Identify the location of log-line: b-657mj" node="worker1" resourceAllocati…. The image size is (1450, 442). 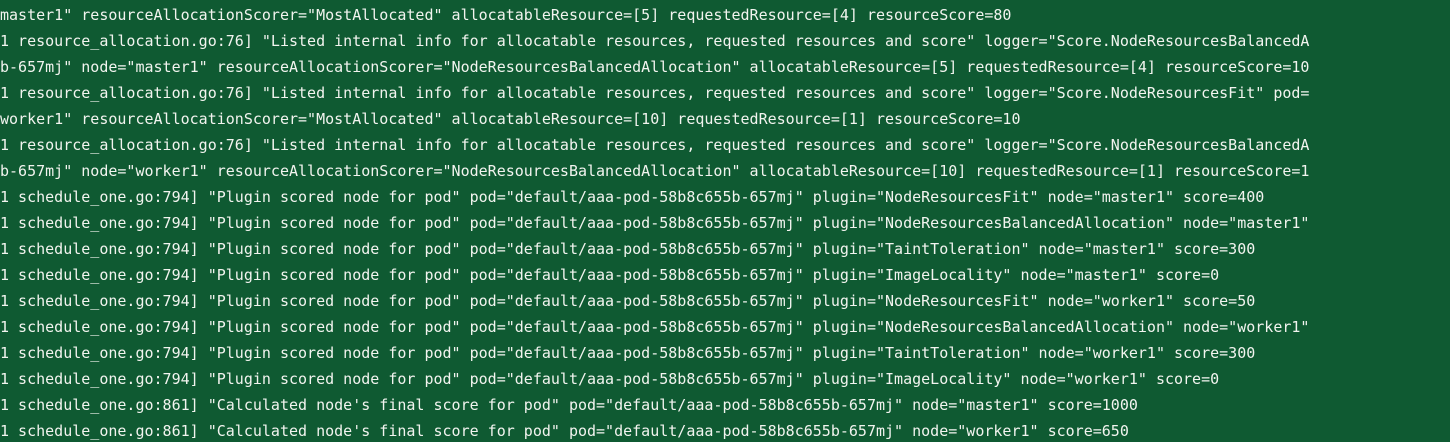
(655, 171).